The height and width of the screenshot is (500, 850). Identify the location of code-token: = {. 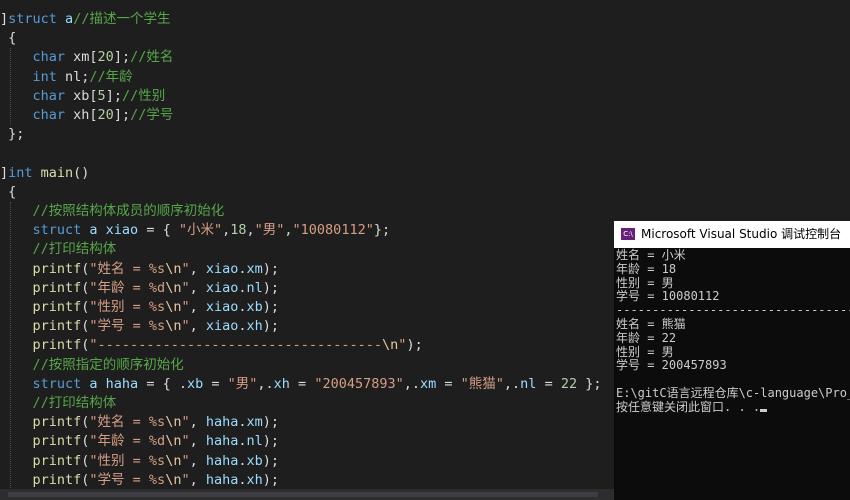
(158, 230).